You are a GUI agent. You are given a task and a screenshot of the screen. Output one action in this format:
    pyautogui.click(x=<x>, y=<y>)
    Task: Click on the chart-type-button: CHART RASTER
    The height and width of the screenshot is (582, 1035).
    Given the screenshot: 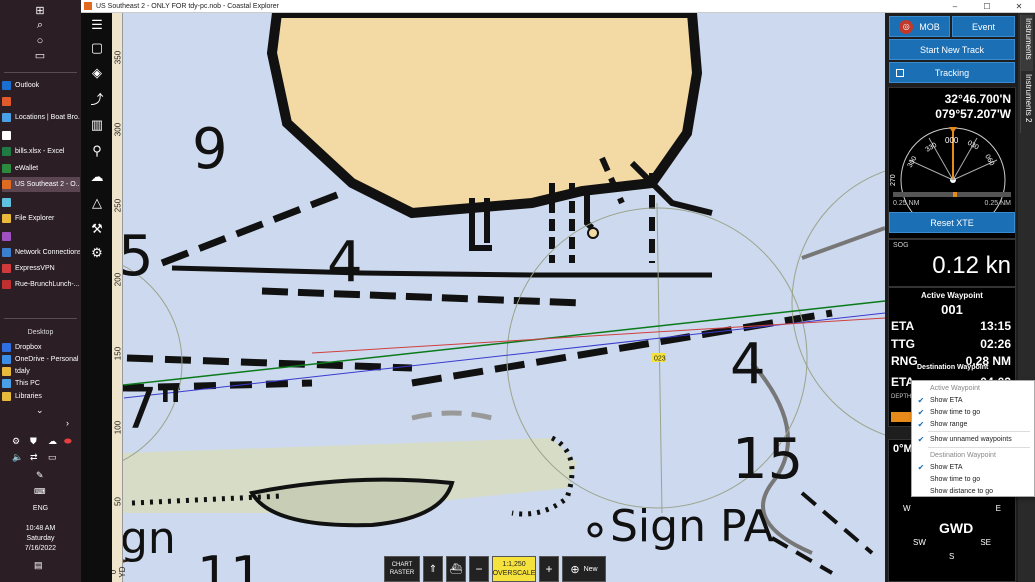 What is the action you would take?
    pyautogui.click(x=402, y=569)
    